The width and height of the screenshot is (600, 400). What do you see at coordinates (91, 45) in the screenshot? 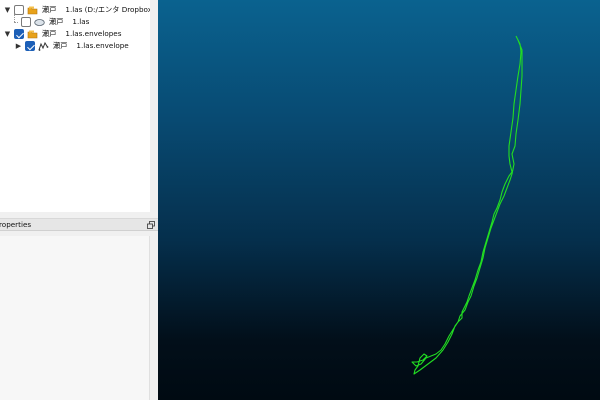
I see `tree-item-label: 瀬戸 1.las.envelope` at bounding box center [91, 45].